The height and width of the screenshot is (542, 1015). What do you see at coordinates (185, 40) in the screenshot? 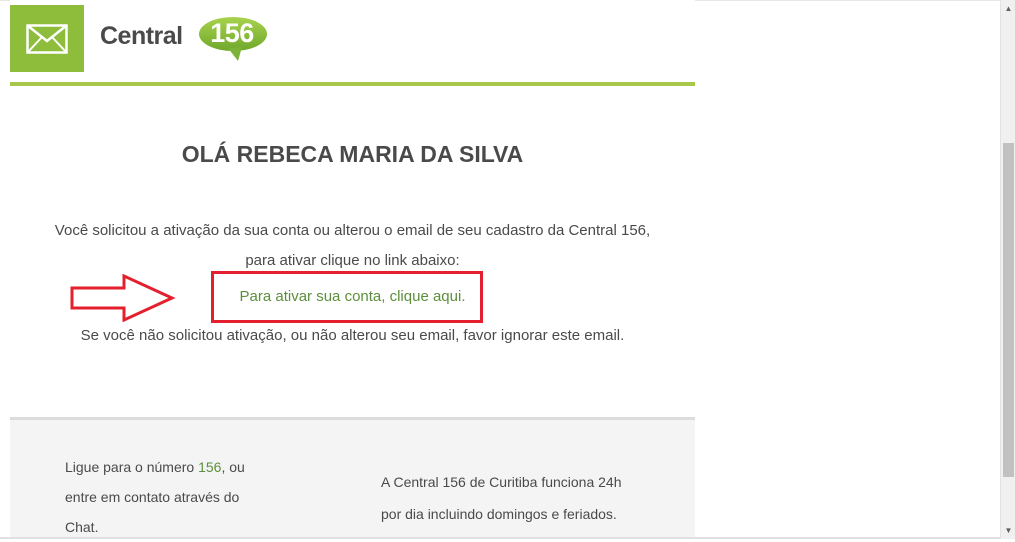
I see `central-156-logo: Central 156` at bounding box center [185, 40].